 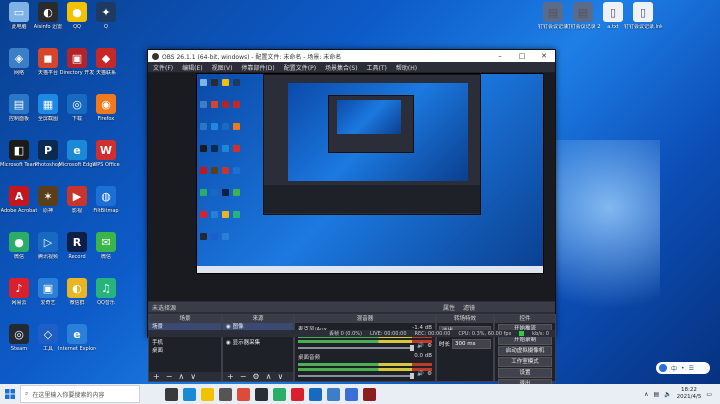 I want to click on obs-taskbar-icon, so click(x=261, y=394).